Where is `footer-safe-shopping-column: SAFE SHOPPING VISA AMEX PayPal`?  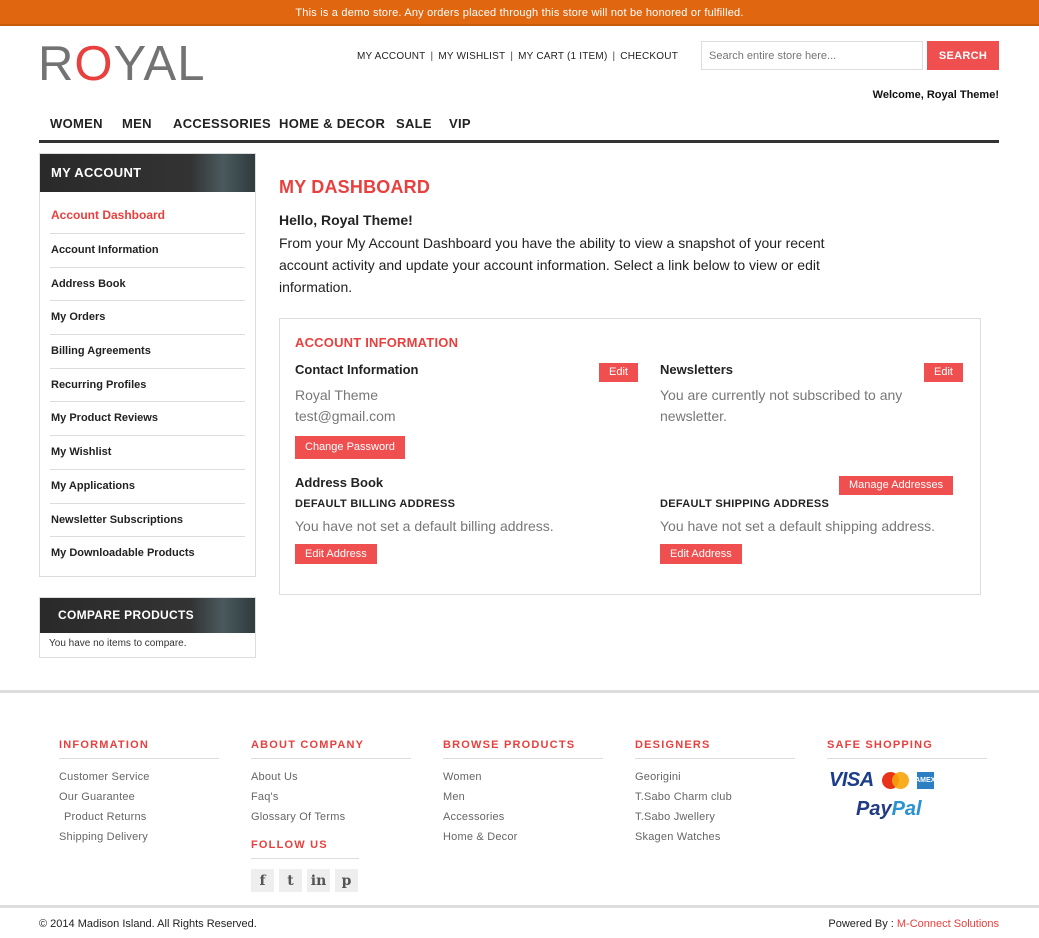 footer-safe-shopping-column: SAFE SHOPPING VISA AMEX PayPal is located at coordinates (907, 780).